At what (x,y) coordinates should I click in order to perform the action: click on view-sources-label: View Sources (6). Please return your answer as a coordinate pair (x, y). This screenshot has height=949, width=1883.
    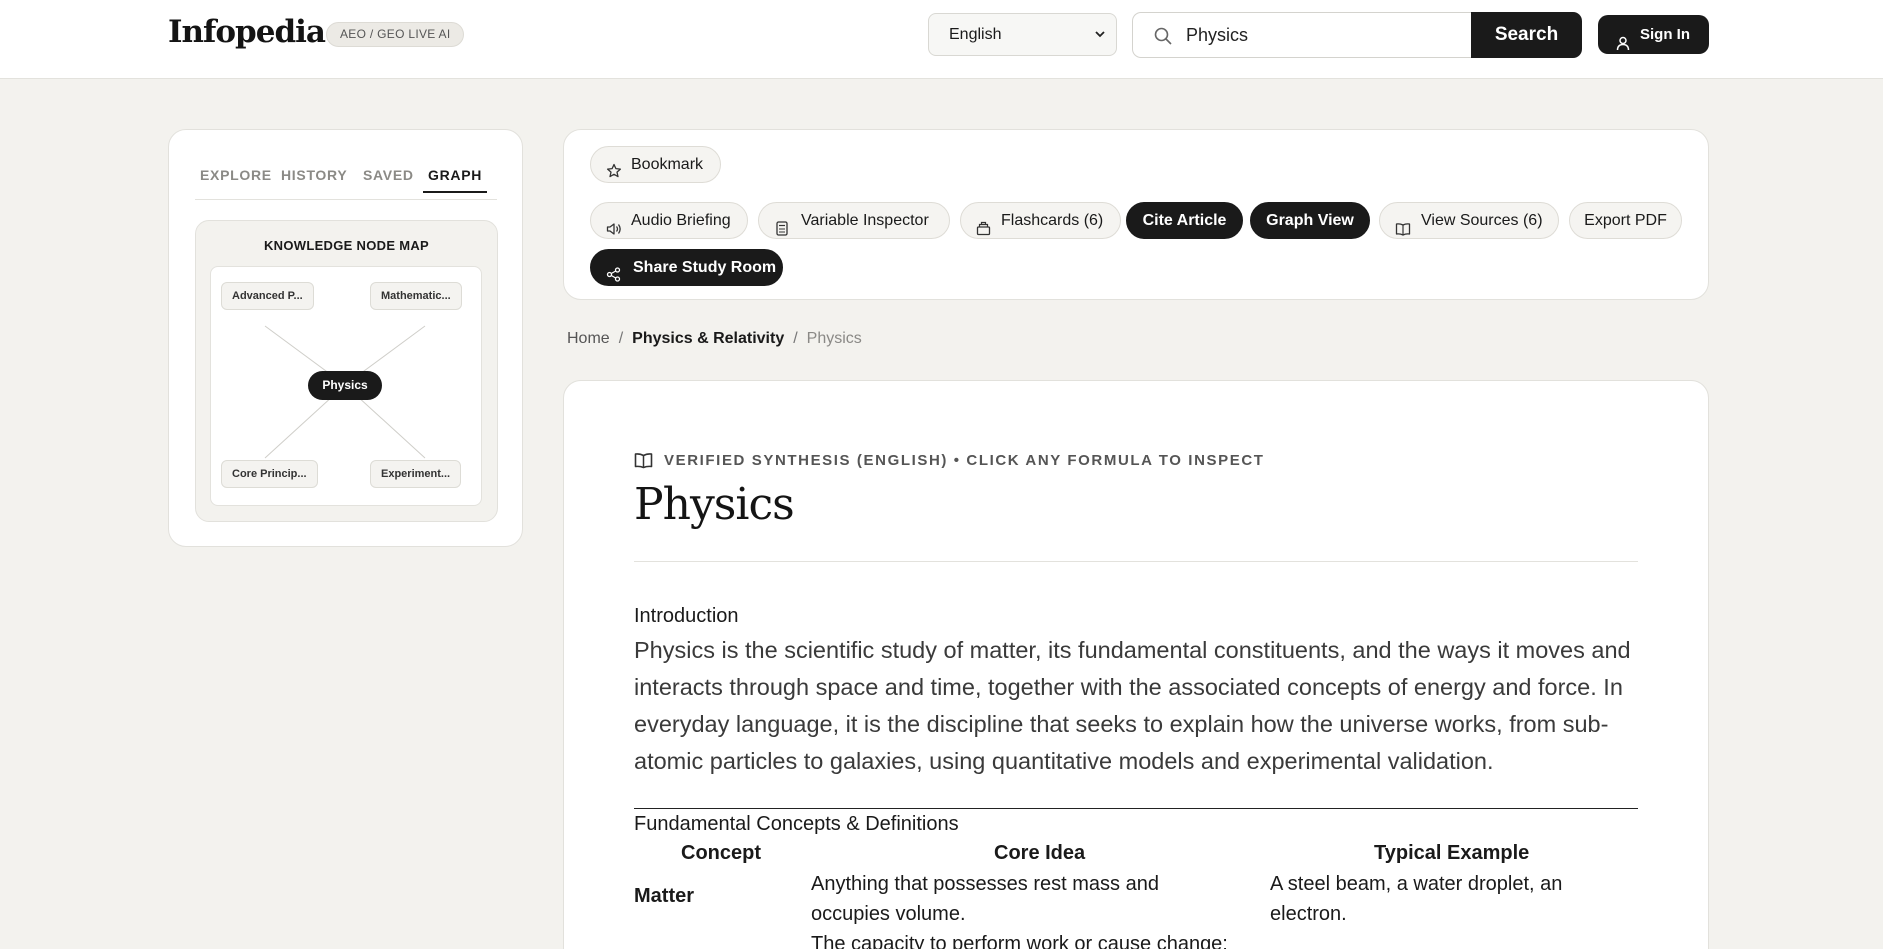
    Looking at the image, I should click on (1482, 220).